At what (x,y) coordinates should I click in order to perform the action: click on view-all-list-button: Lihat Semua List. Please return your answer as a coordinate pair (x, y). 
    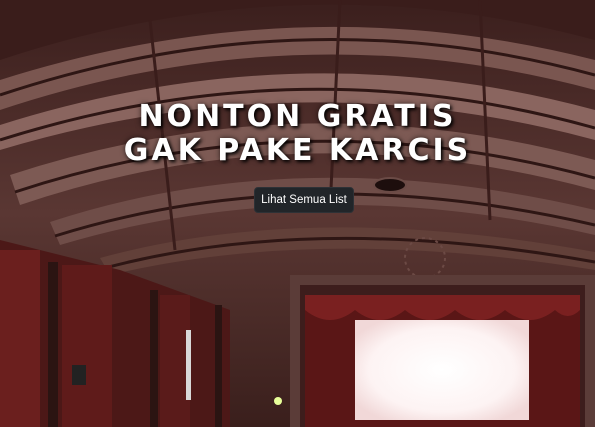
    Looking at the image, I should click on (304, 200).